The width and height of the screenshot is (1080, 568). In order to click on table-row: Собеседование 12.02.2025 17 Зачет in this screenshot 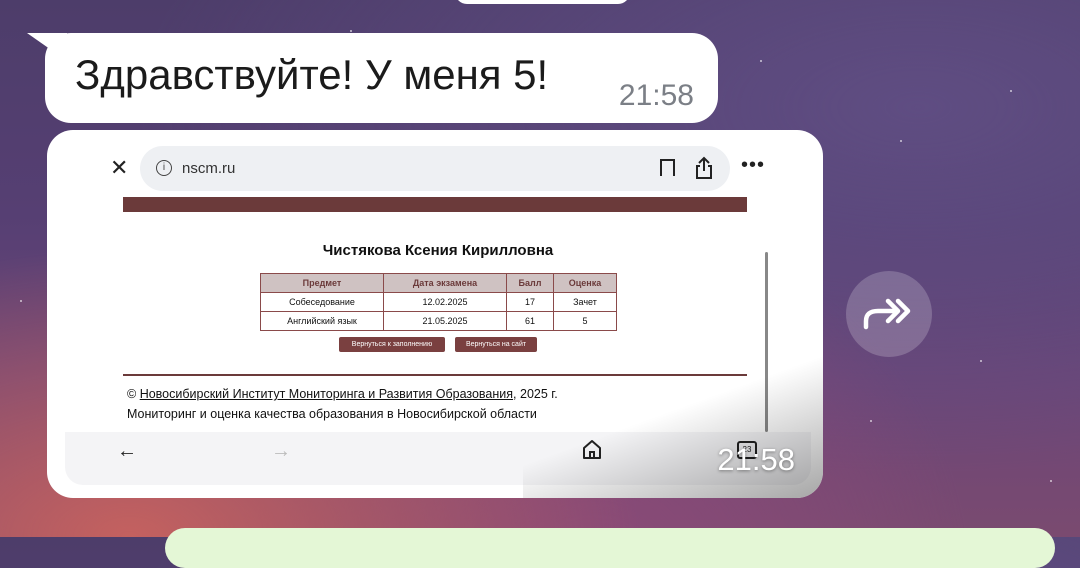, I will do `click(438, 302)`.